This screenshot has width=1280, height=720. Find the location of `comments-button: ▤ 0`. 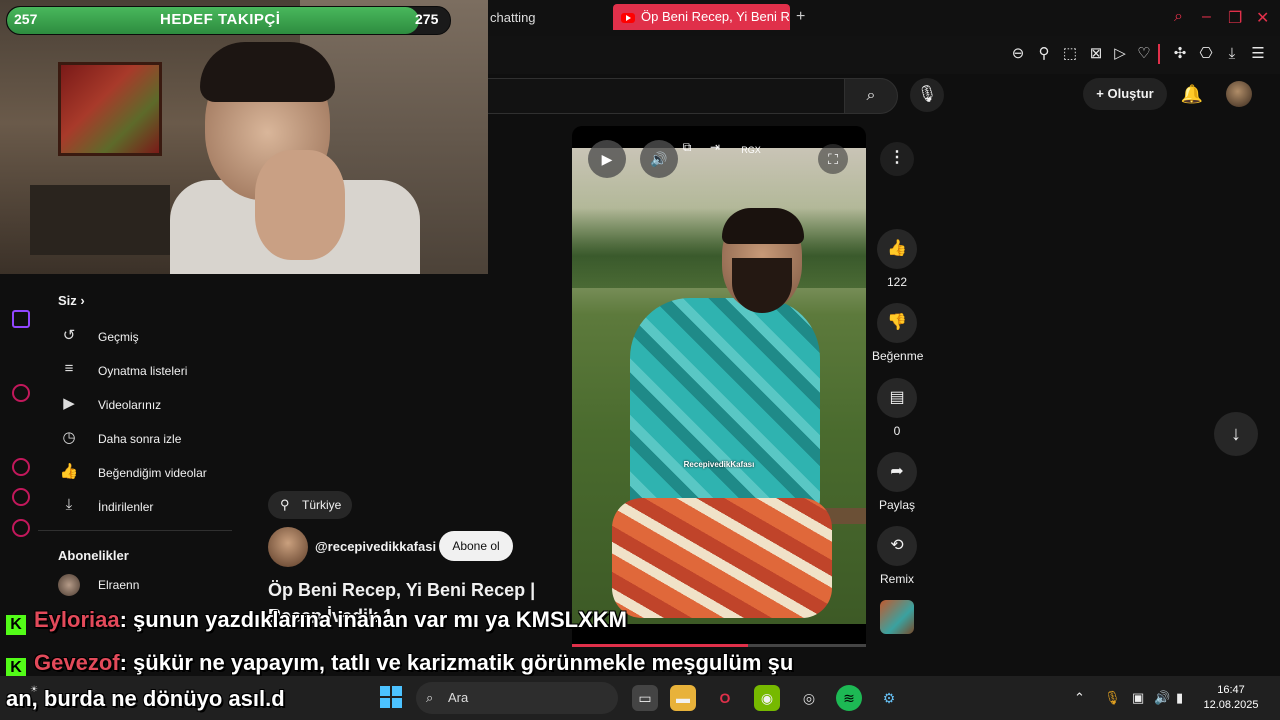

comments-button: ▤ 0 is located at coordinates (897, 408).